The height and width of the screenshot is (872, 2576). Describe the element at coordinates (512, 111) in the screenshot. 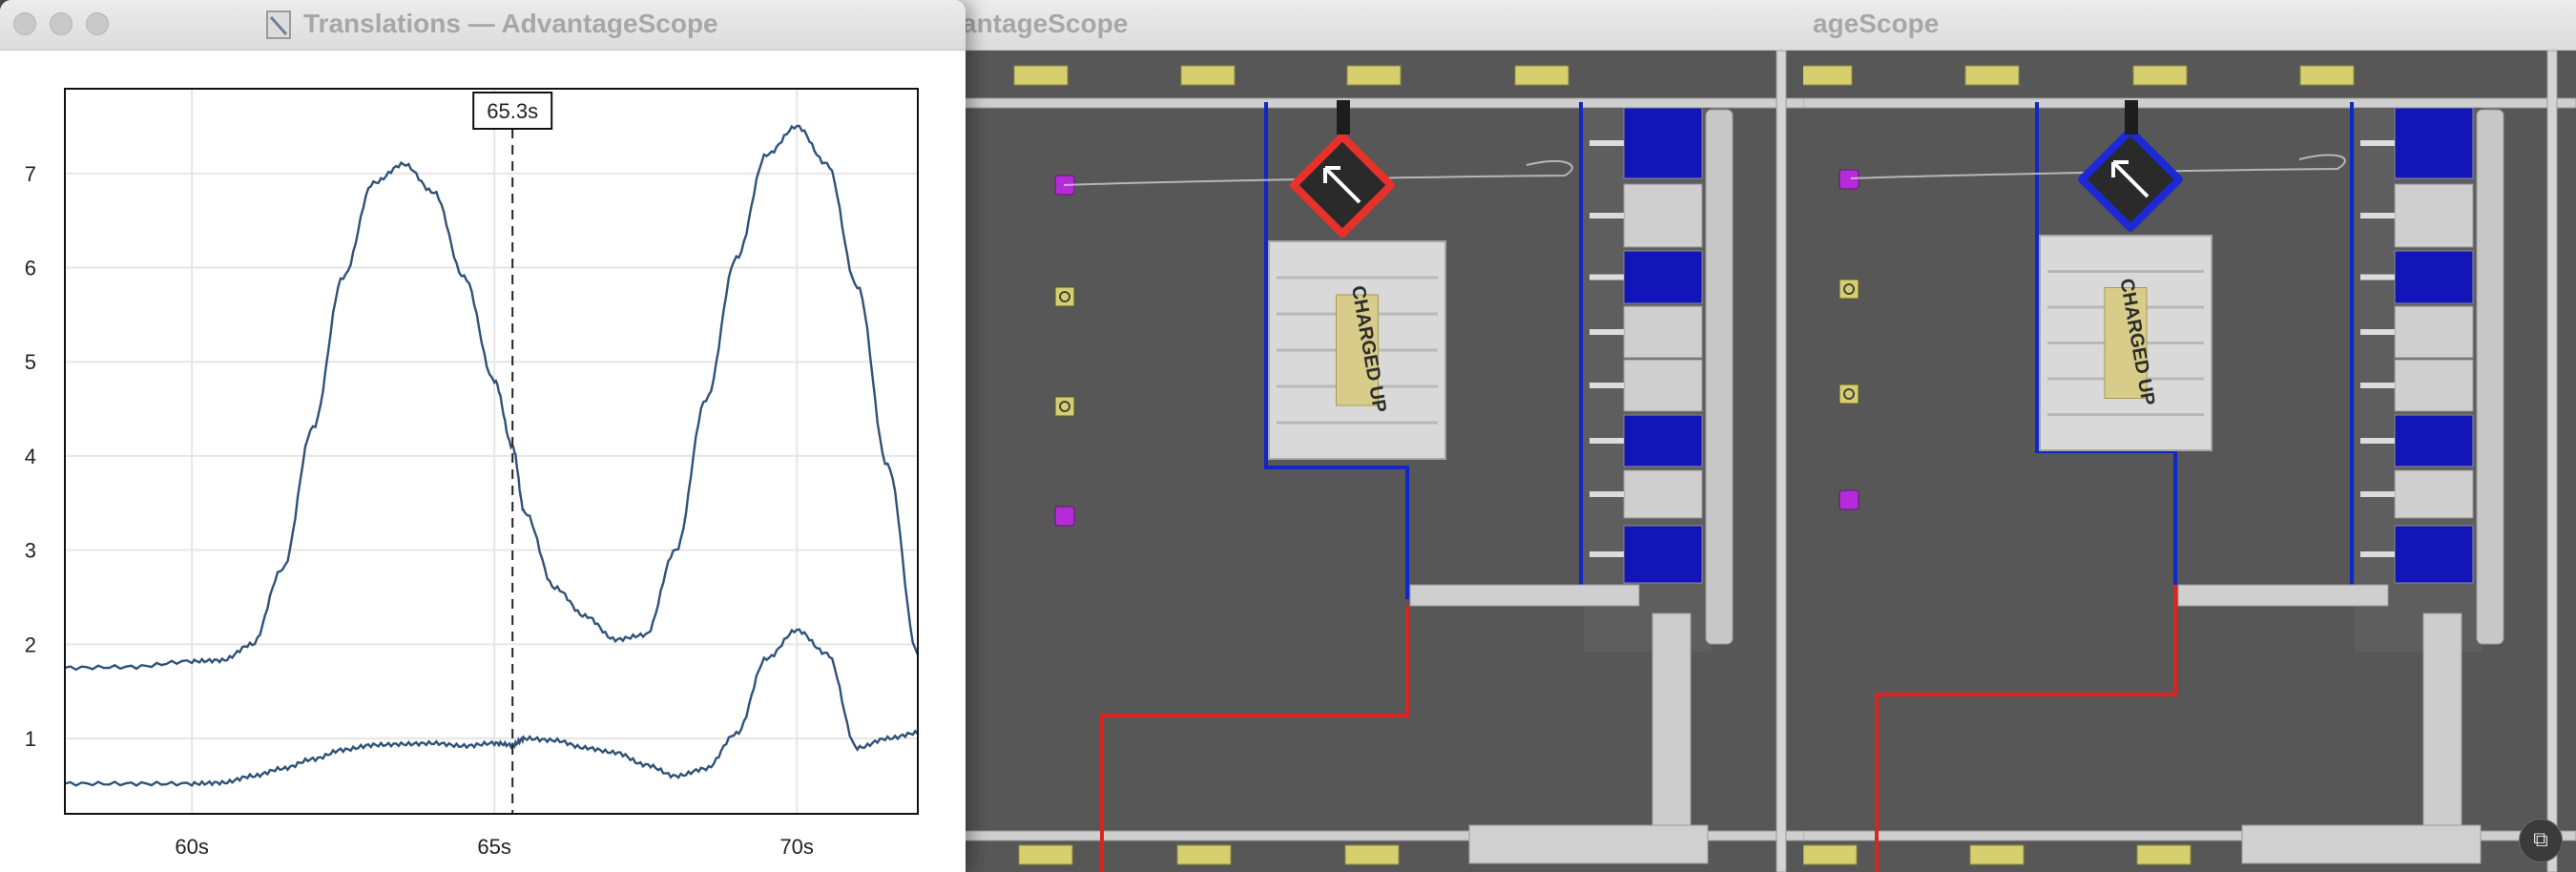

I see `cursor-label: 65.3s` at that location.